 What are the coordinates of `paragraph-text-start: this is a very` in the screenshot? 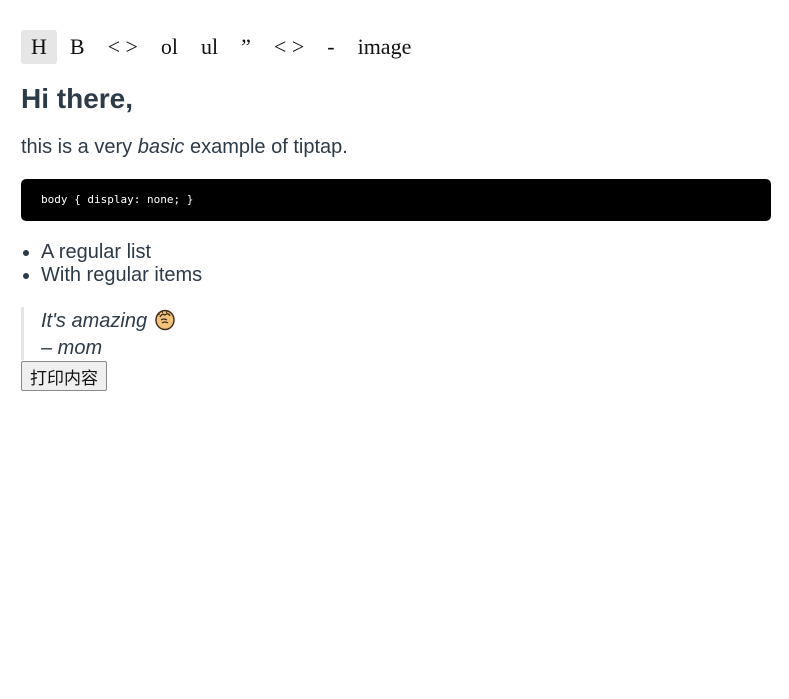 It's located at (79, 147).